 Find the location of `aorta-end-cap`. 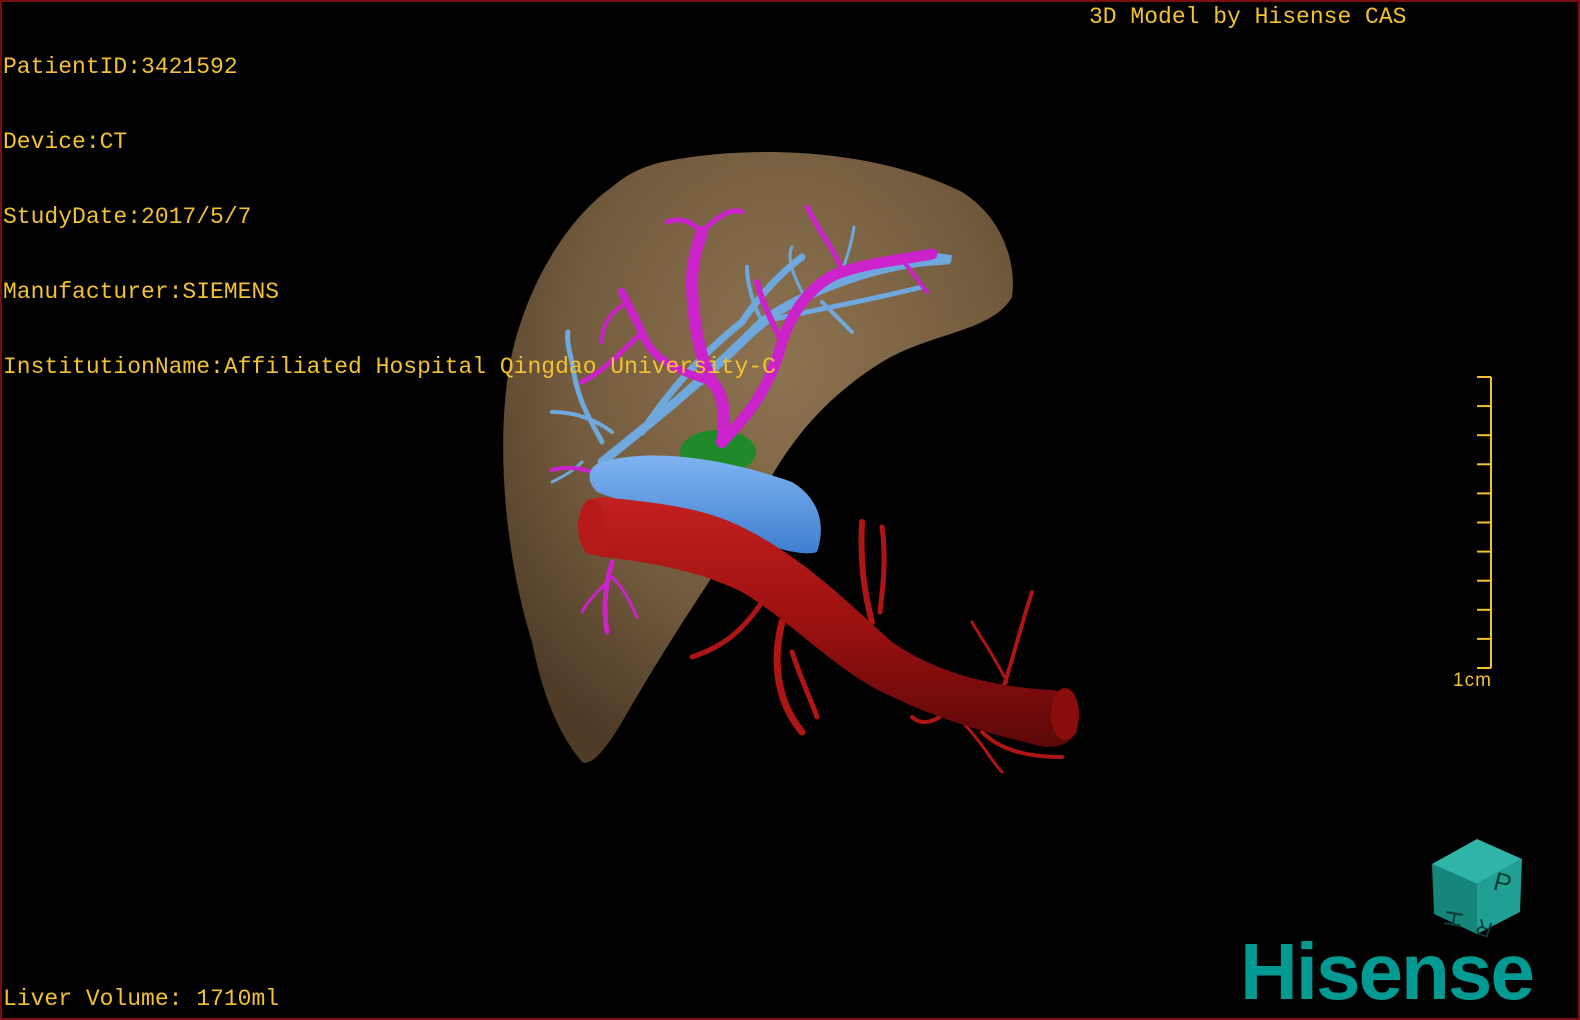

aorta-end-cap is located at coordinates (1065, 714).